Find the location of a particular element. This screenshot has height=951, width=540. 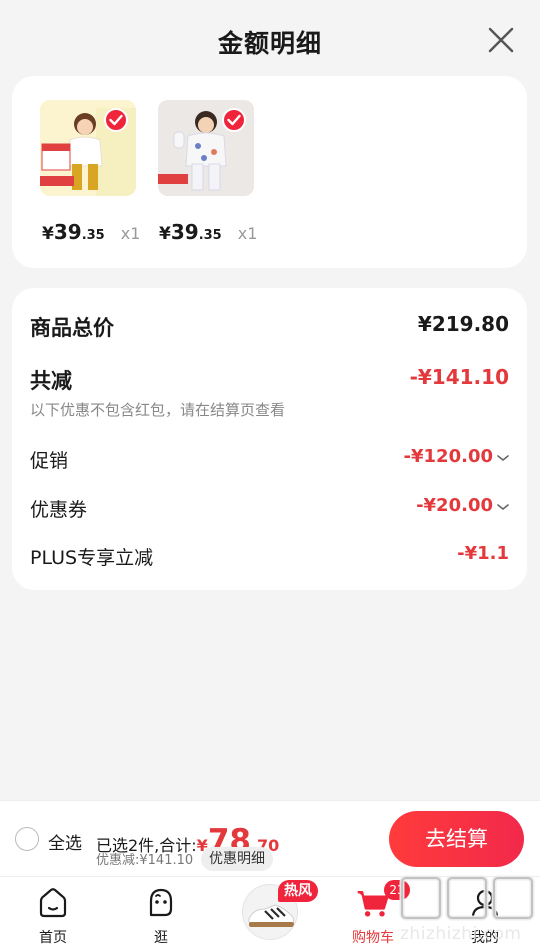

close-icon is located at coordinates (501, 40).